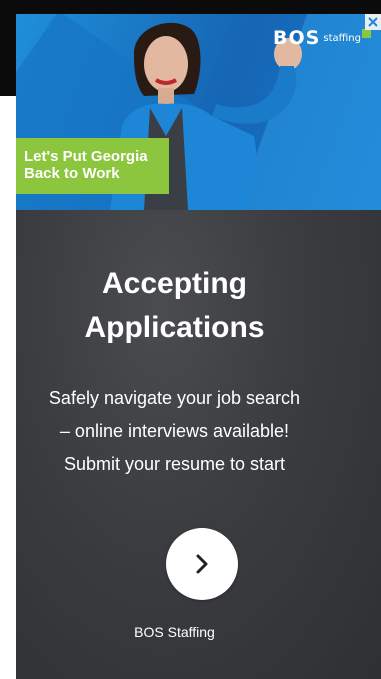 The image size is (381, 679). Describe the element at coordinates (174, 327) in the screenshot. I see `headline-line-2: Applications` at that location.